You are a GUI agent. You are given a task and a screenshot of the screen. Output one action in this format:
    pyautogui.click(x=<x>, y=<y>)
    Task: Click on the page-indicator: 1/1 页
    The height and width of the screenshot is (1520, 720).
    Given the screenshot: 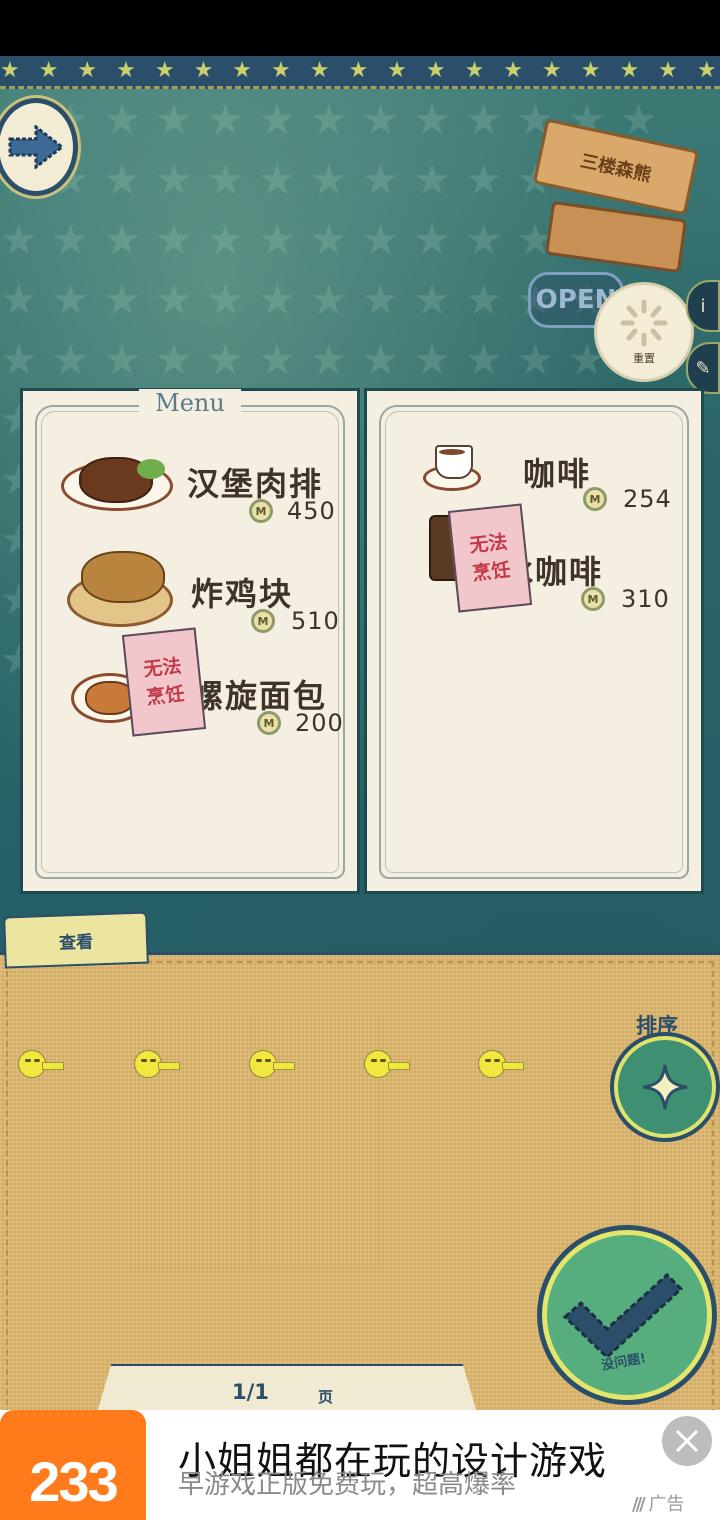 What is the action you would take?
    pyautogui.click(x=287, y=1390)
    